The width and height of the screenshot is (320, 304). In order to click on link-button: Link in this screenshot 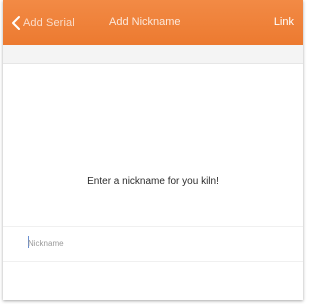, I will do `click(284, 22)`.